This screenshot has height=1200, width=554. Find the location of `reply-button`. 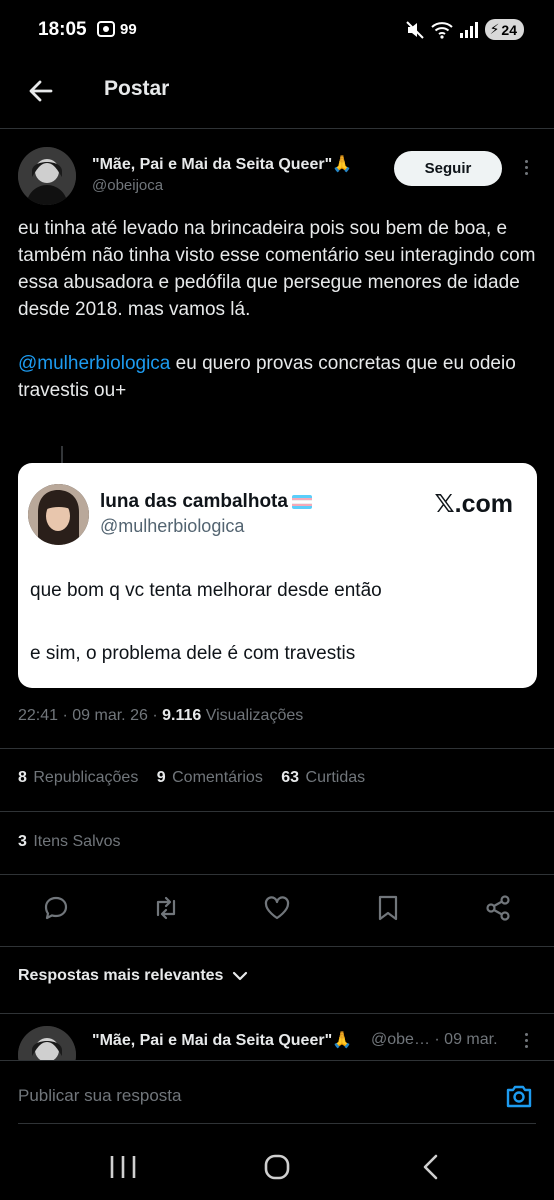

reply-button is located at coordinates (56, 908).